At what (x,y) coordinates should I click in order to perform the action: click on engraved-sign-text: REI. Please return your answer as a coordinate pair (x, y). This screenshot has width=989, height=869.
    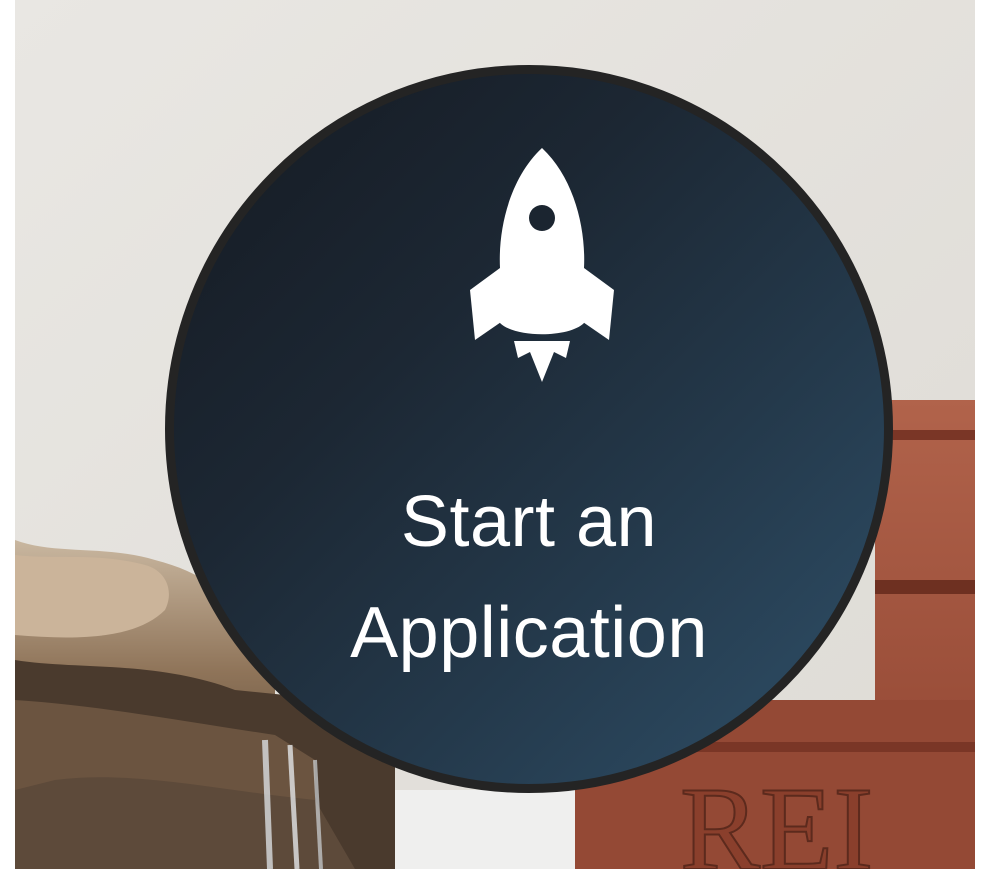
    Looking at the image, I should click on (776, 815).